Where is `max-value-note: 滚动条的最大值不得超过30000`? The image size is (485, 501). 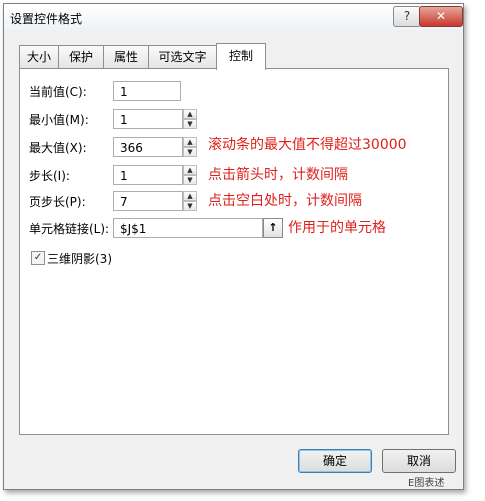
max-value-note: 滚动条的最大值不得超过30000 is located at coordinates (307, 145).